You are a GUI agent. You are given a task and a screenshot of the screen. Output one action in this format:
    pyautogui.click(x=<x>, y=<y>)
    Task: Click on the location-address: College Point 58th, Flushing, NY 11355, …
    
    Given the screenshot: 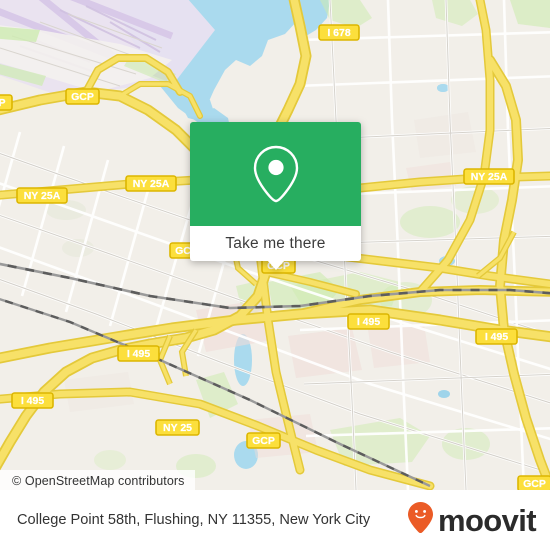 What is the action you would take?
    pyautogui.click(x=194, y=520)
    